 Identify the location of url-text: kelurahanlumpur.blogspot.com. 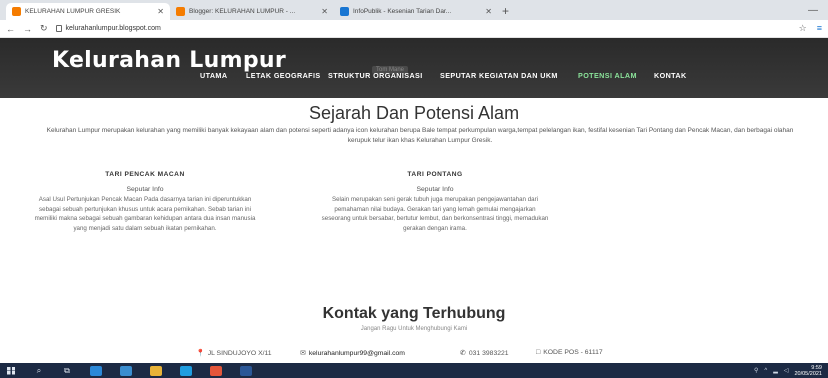
(113, 28).